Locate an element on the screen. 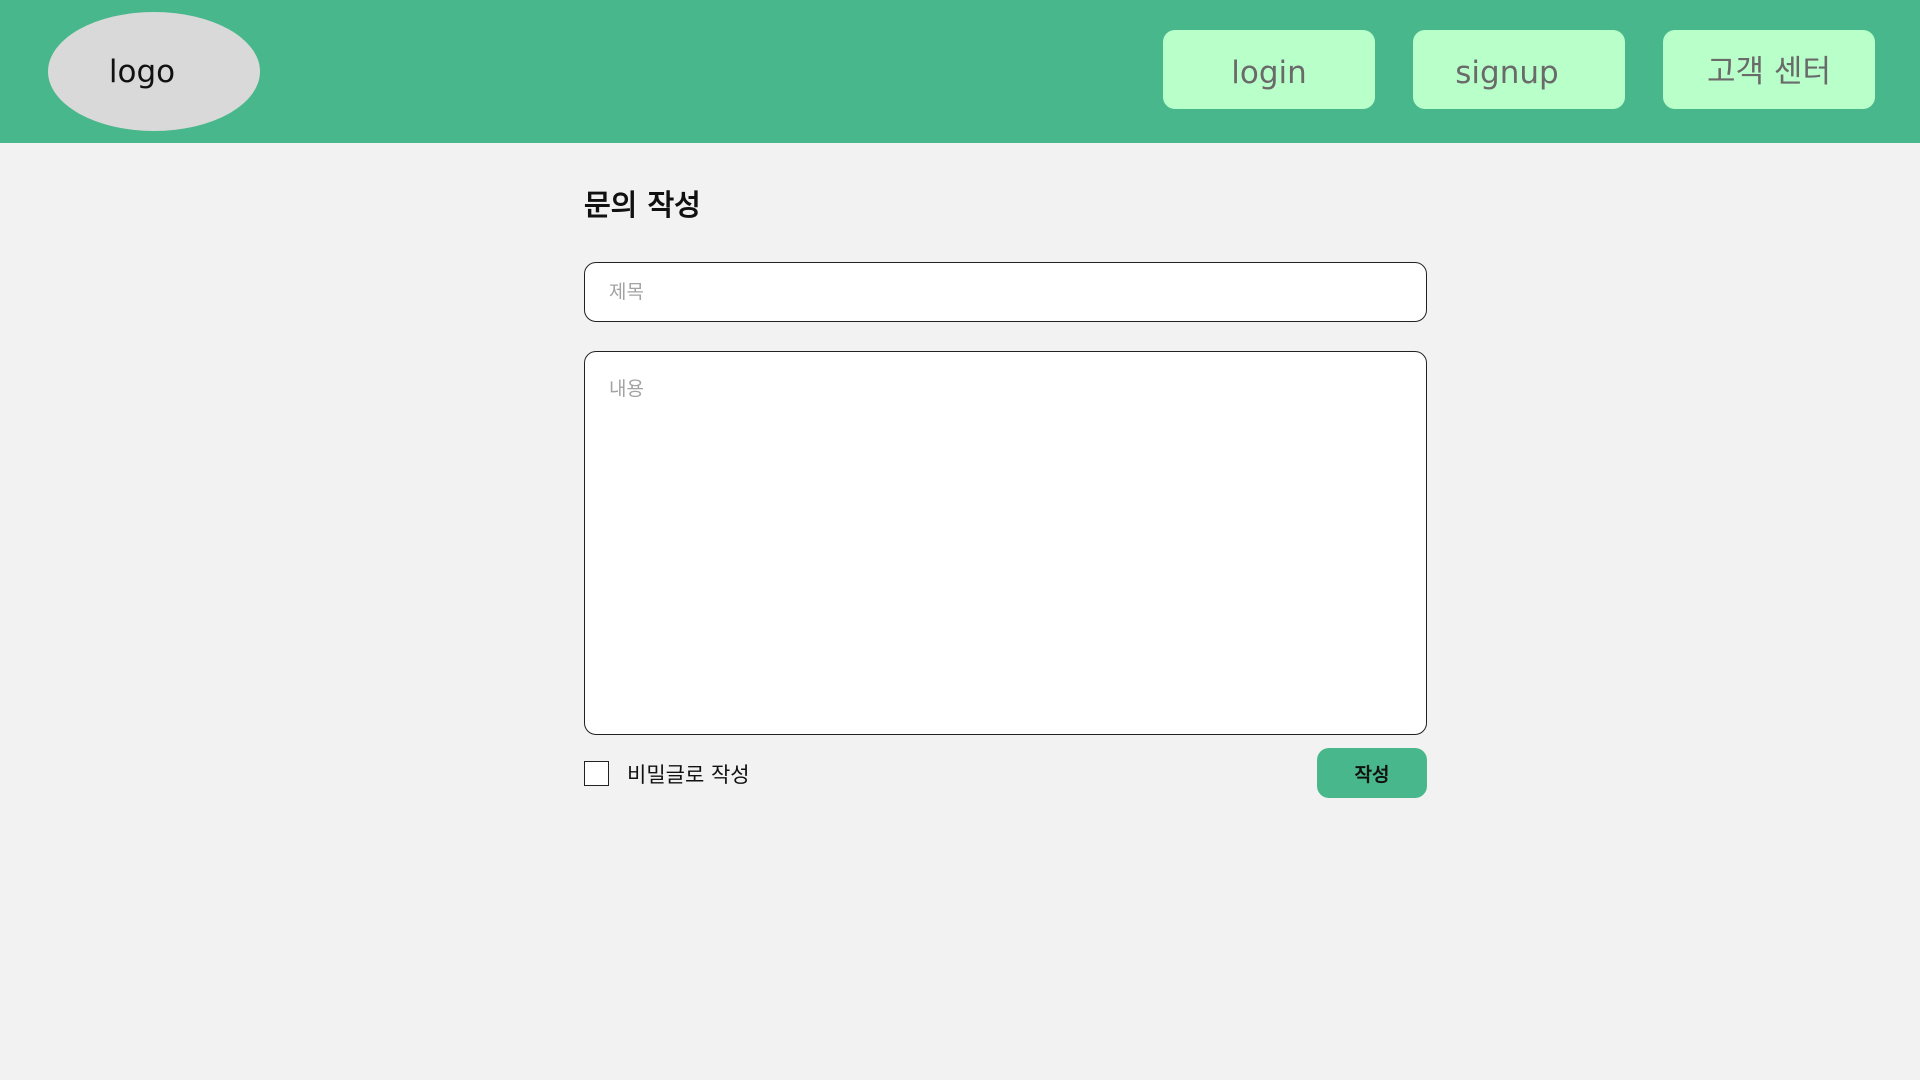  login-button: login is located at coordinates (1269, 69).